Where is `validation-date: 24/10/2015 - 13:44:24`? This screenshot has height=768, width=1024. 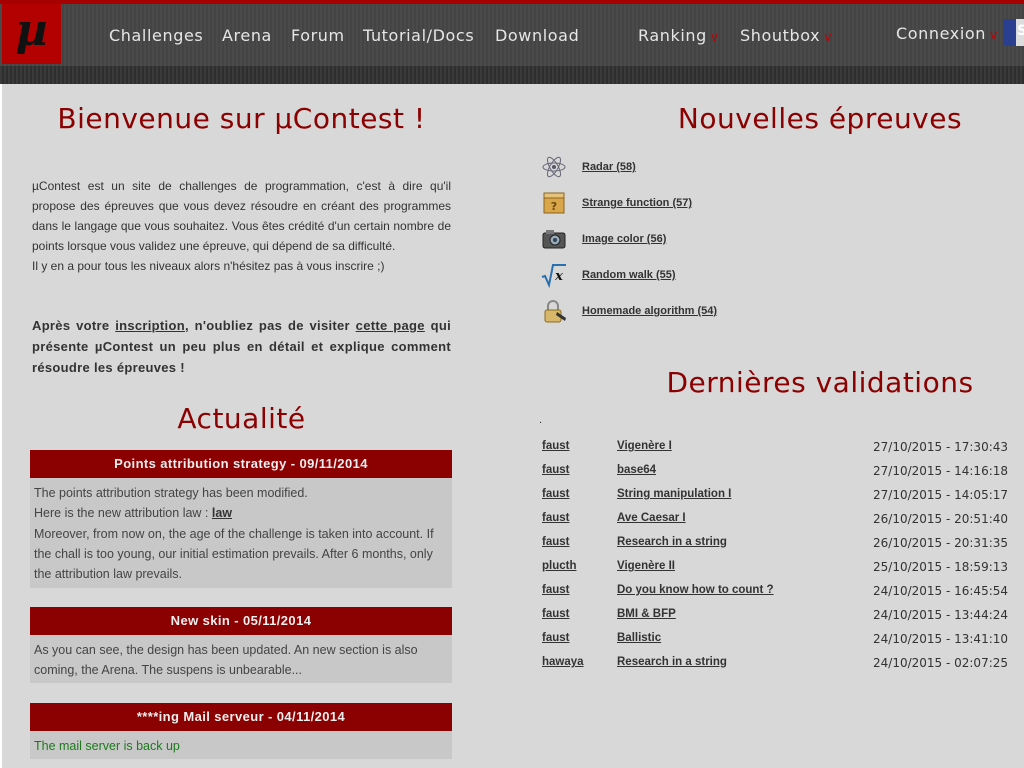
validation-date: 24/10/2015 - 13:44:24 is located at coordinates (941, 615).